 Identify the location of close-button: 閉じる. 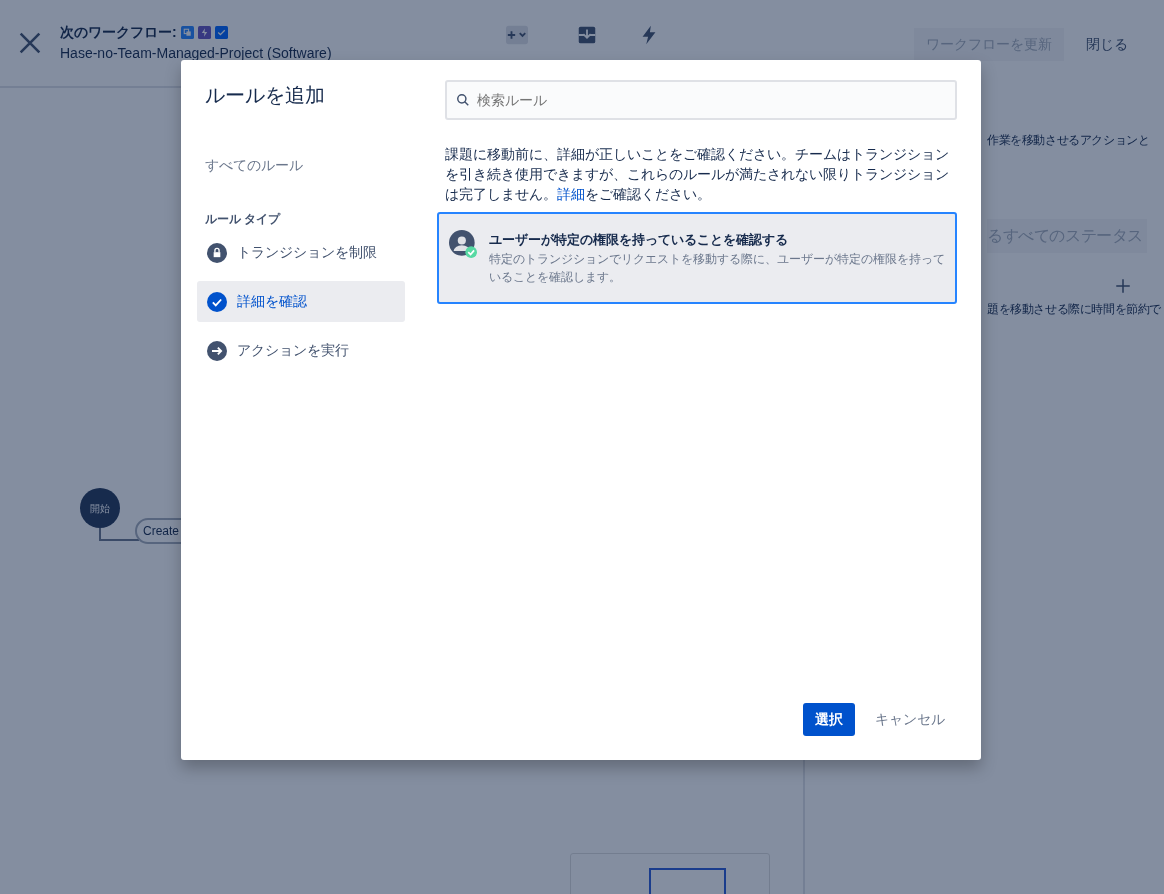
(1107, 44).